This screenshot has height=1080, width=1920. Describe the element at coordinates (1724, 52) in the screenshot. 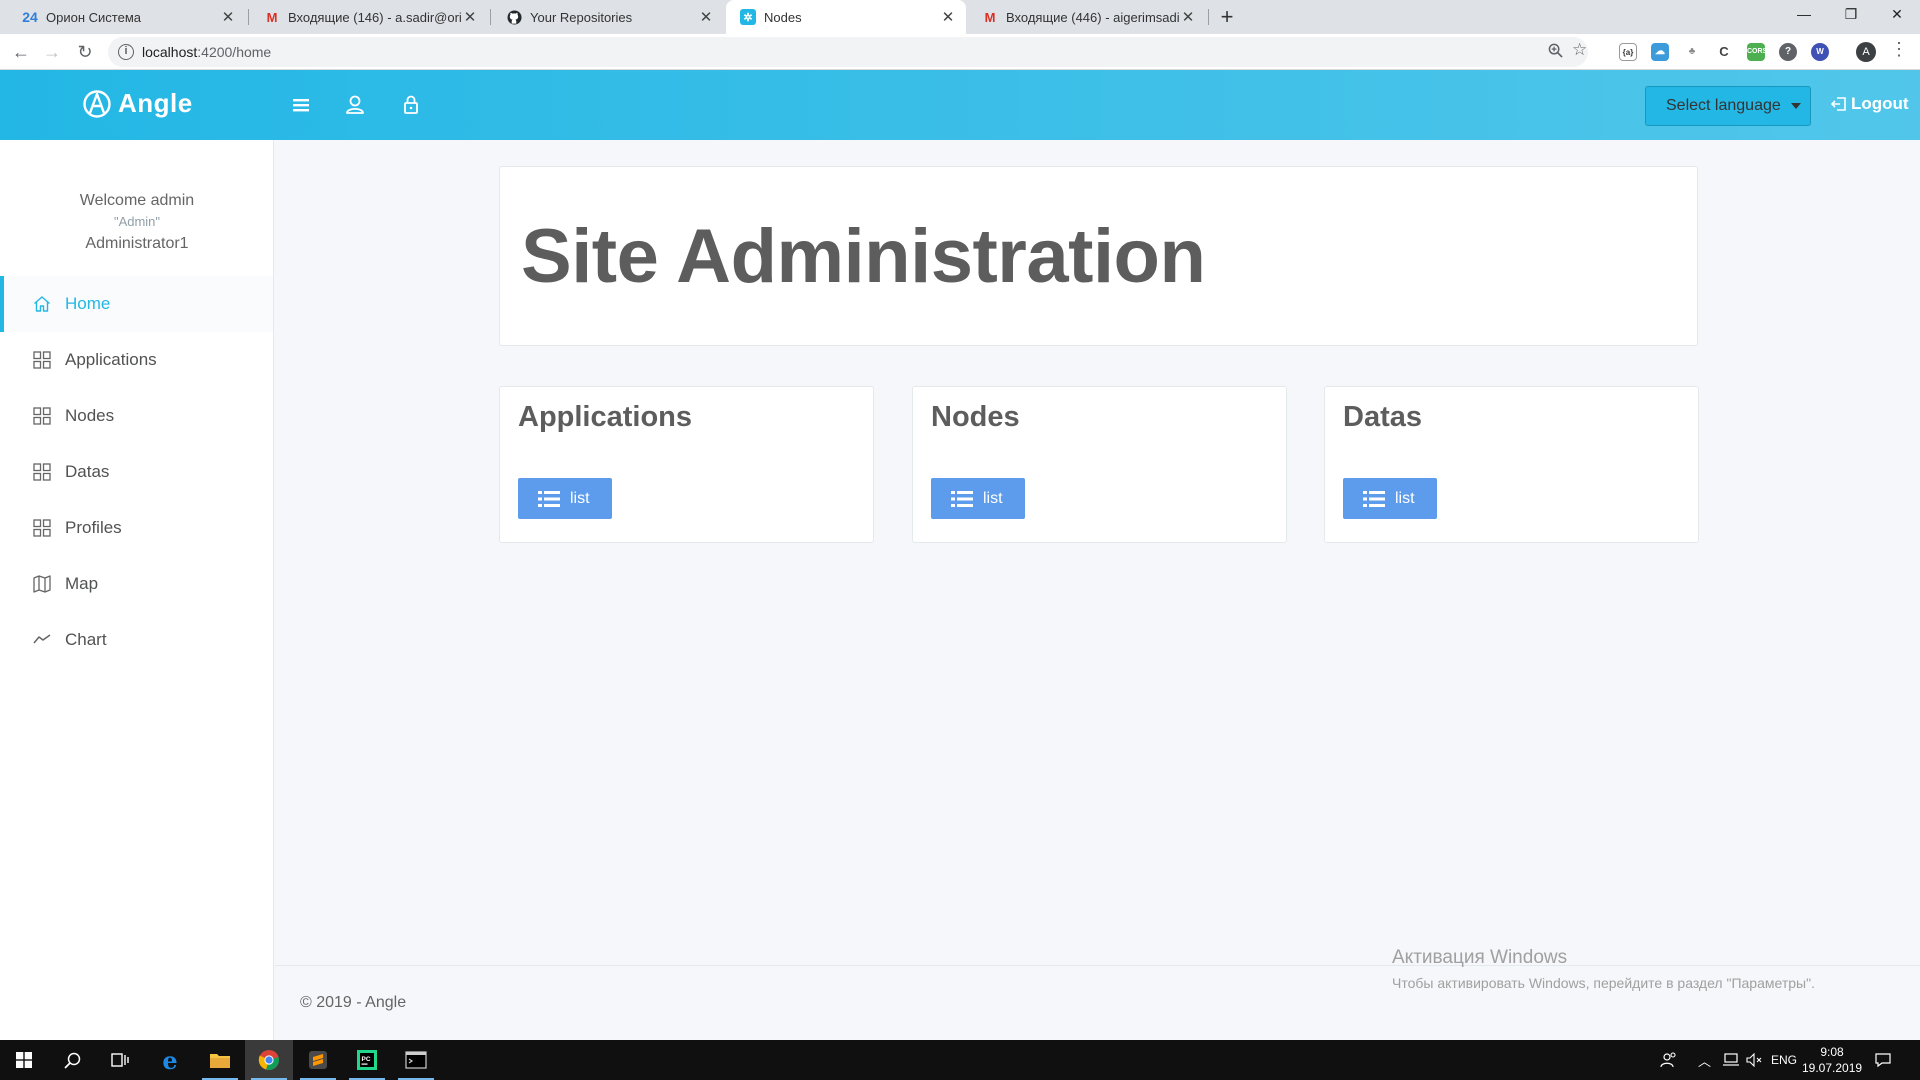

I see `code-extension-icon: C` at that location.